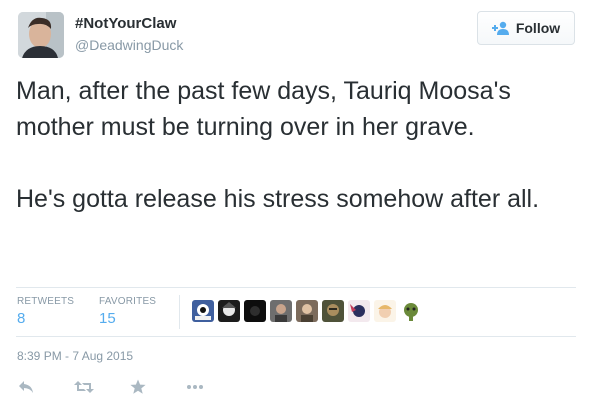 The image size is (603, 411). Describe the element at coordinates (179, 312) in the screenshot. I see `stats-divider` at that location.